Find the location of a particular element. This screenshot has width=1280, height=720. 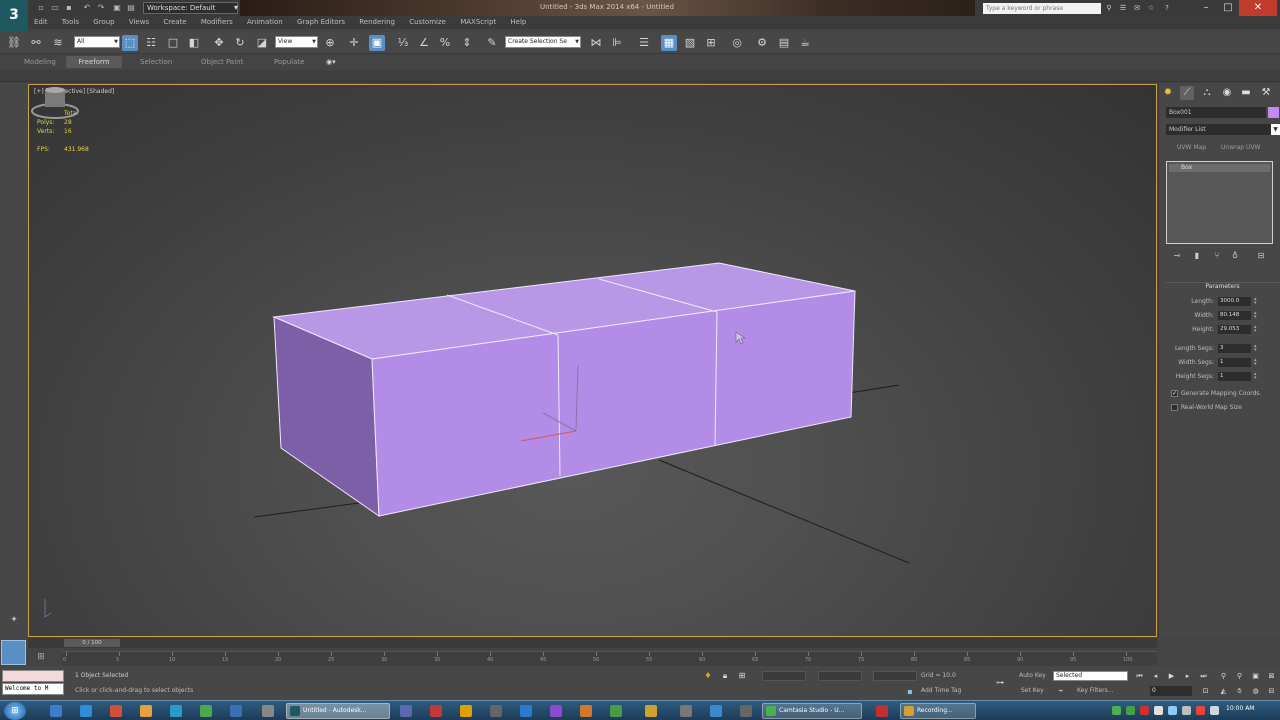

current-frame-field: 0 is located at coordinates (1171, 691).